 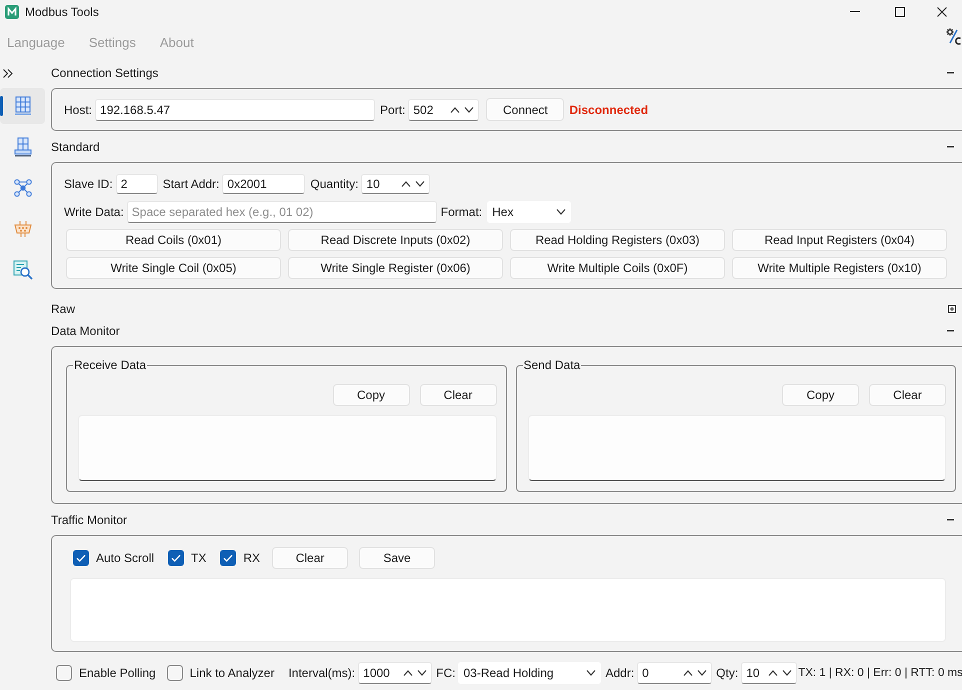 I want to click on checkbox-label: Link to Analyzer, so click(x=232, y=673).